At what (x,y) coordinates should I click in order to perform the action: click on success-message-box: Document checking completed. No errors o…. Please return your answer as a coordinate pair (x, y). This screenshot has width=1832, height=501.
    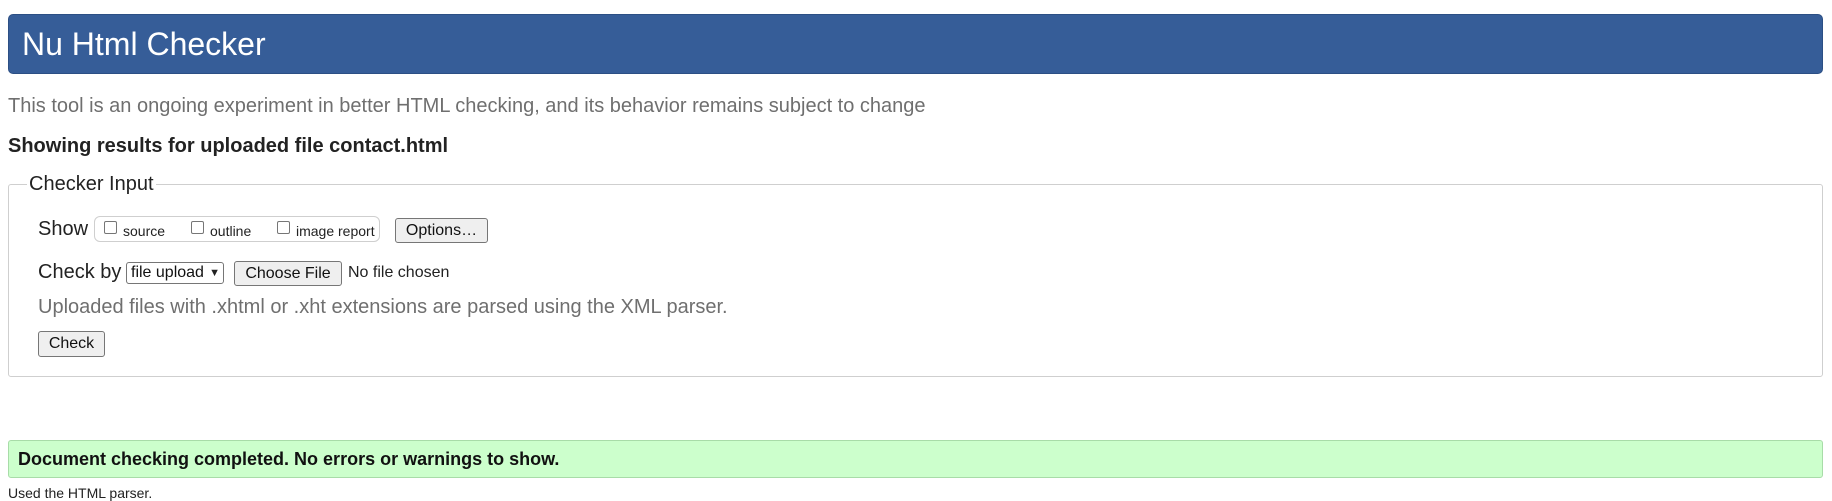
    Looking at the image, I should click on (915, 459).